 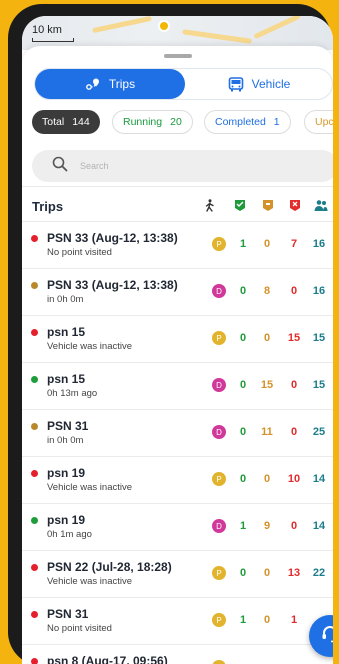 I want to click on trip-name: PSN 33 (Aug-12, 13:38), so click(x=112, y=285).